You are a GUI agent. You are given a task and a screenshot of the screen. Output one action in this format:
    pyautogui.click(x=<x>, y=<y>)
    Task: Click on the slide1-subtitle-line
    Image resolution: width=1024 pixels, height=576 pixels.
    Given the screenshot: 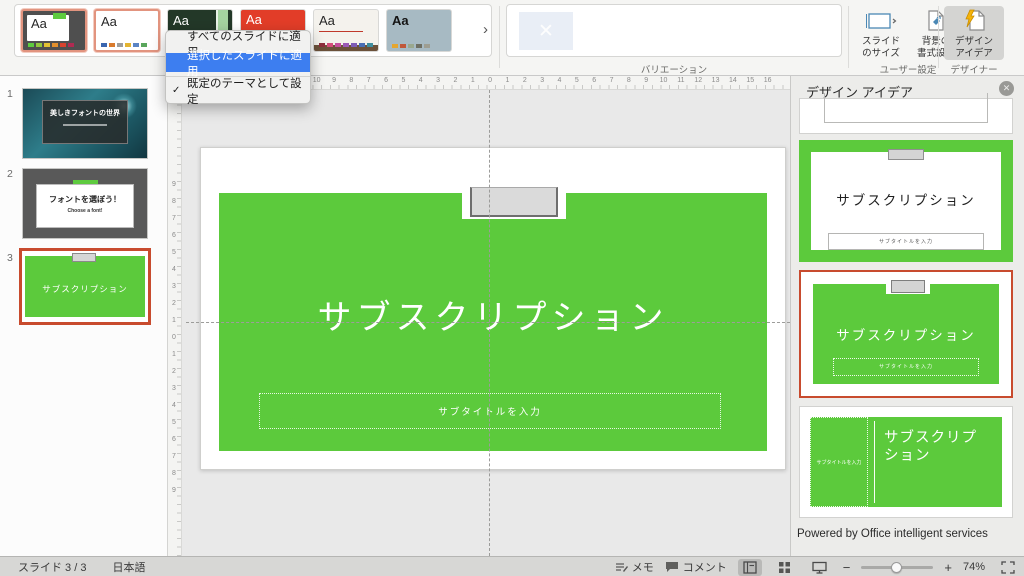 What is the action you would take?
    pyautogui.click(x=85, y=125)
    